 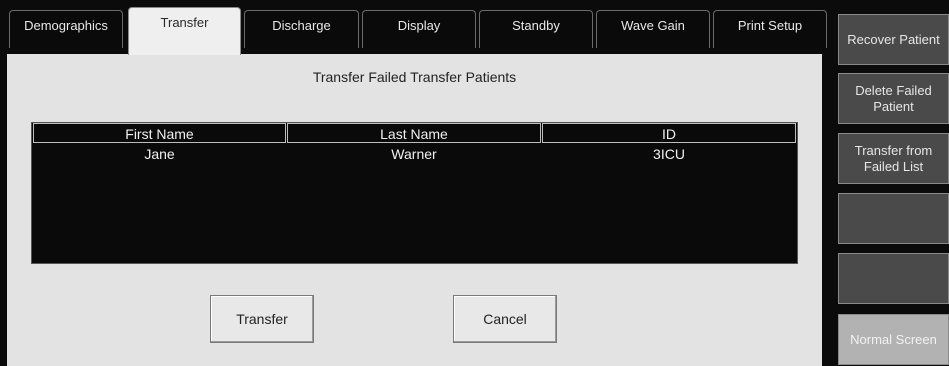 I want to click on delete-failed-patient-button: Delete Failed Patient, so click(x=893, y=98).